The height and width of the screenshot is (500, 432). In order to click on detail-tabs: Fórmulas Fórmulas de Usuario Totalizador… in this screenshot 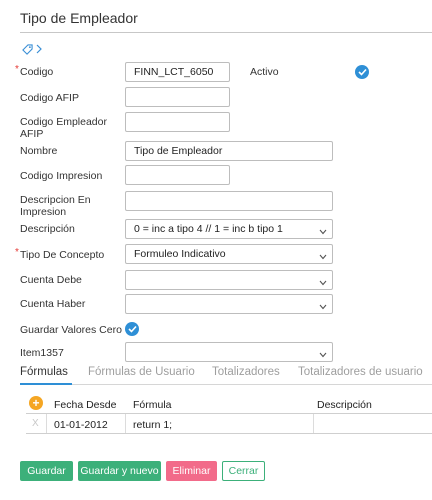, I will do `click(226, 375)`.